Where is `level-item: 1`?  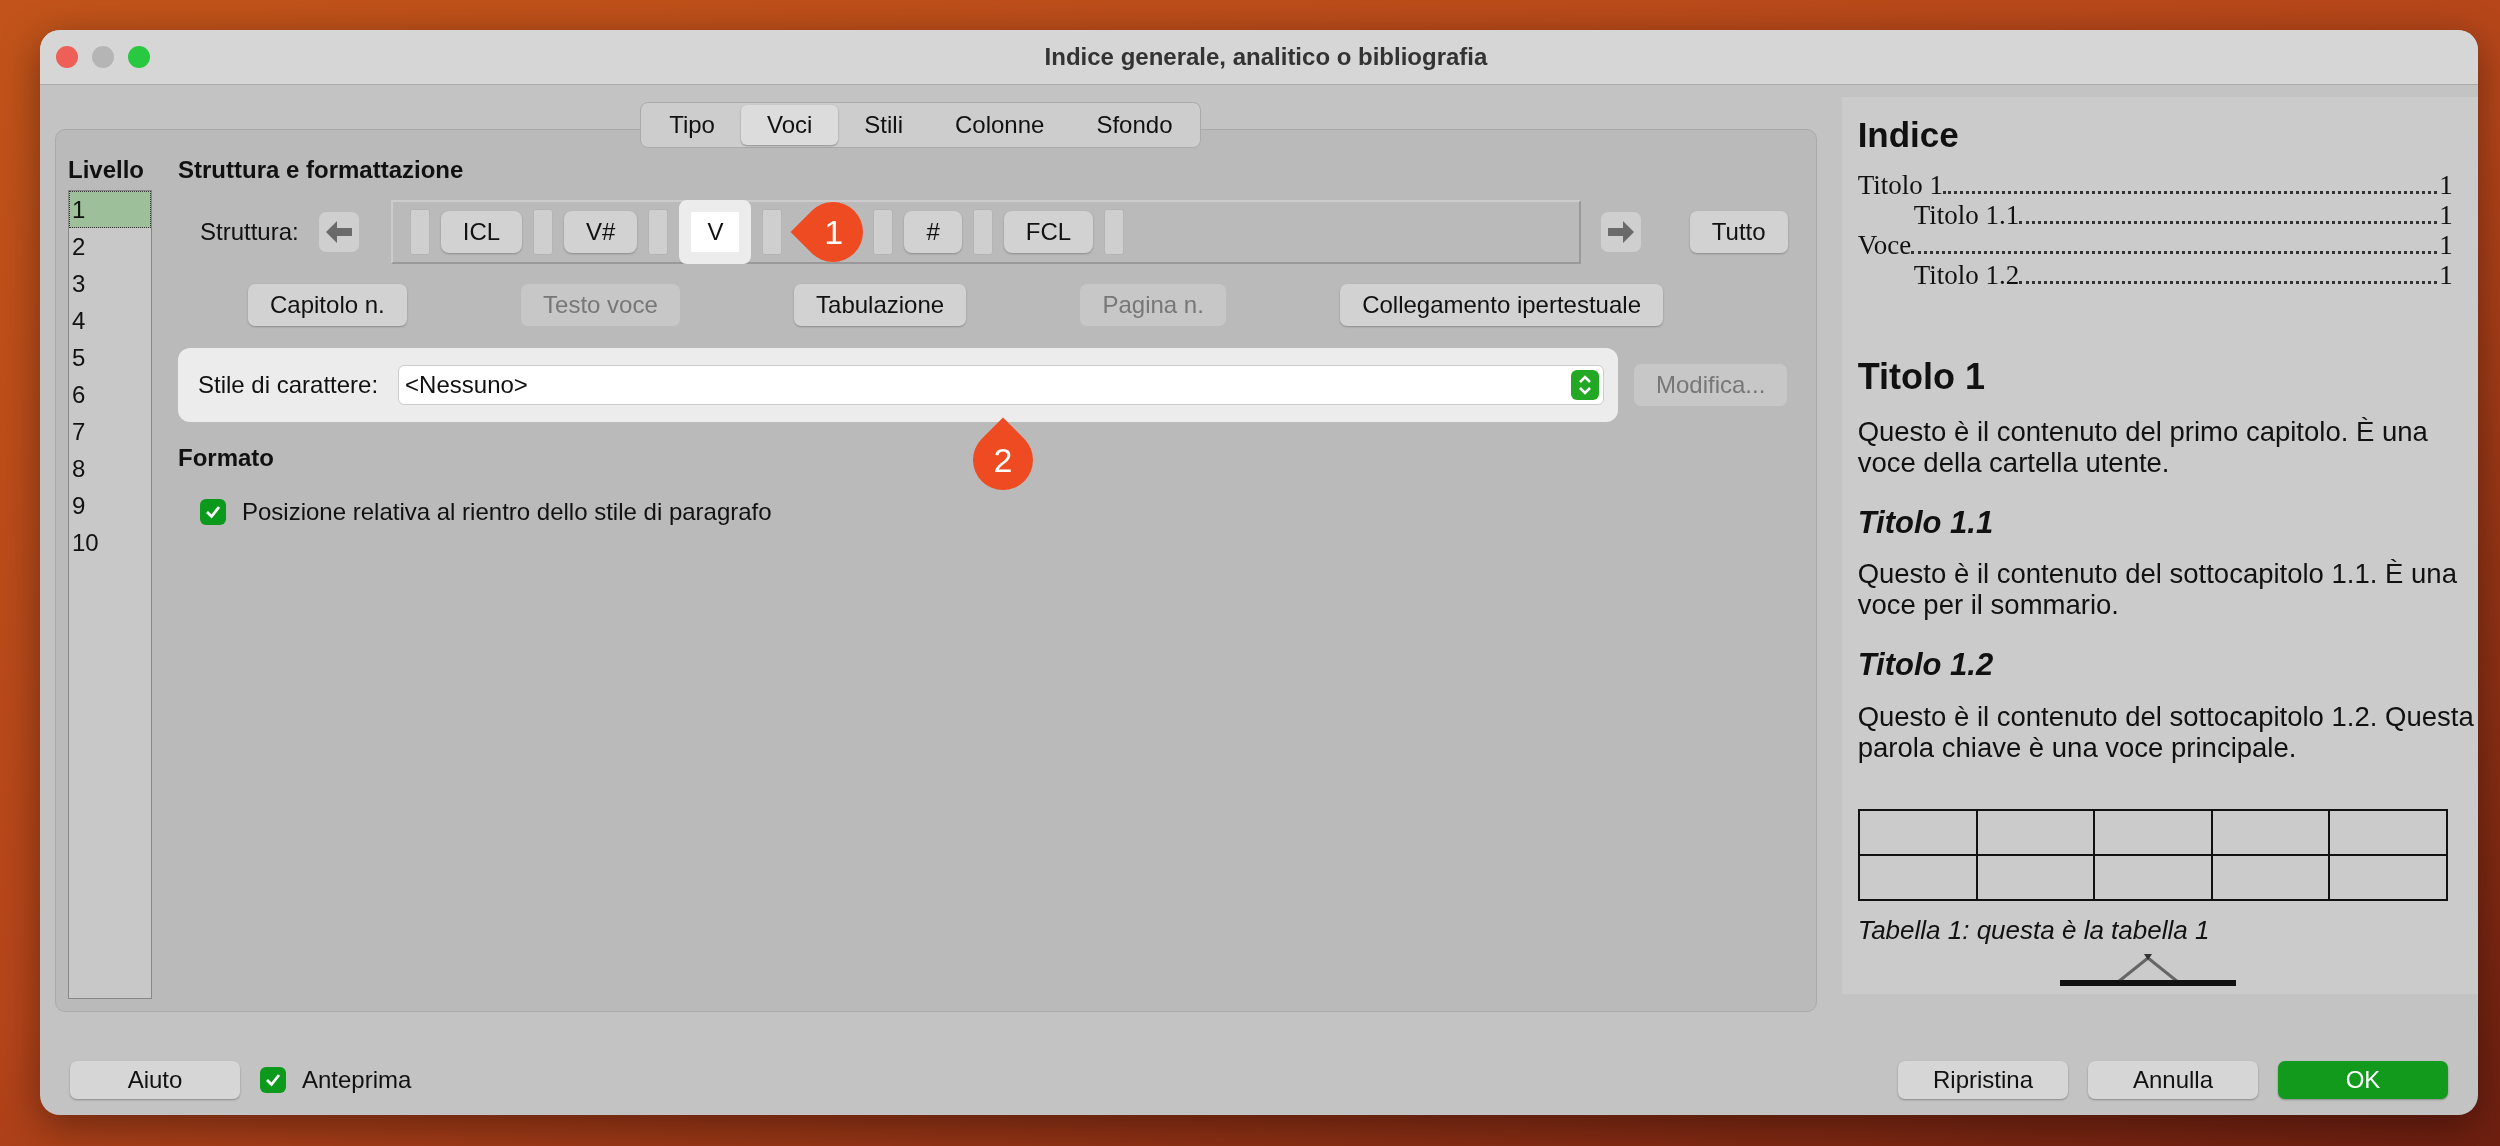 level-item: 1 is located at coordinates (110, 209).